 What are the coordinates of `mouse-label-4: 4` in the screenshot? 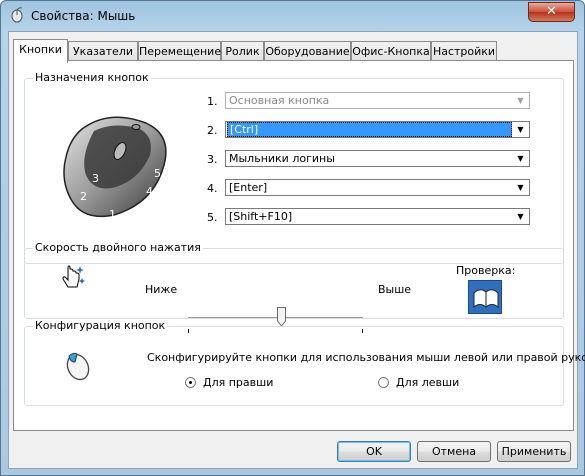 It's located at (149, 191).